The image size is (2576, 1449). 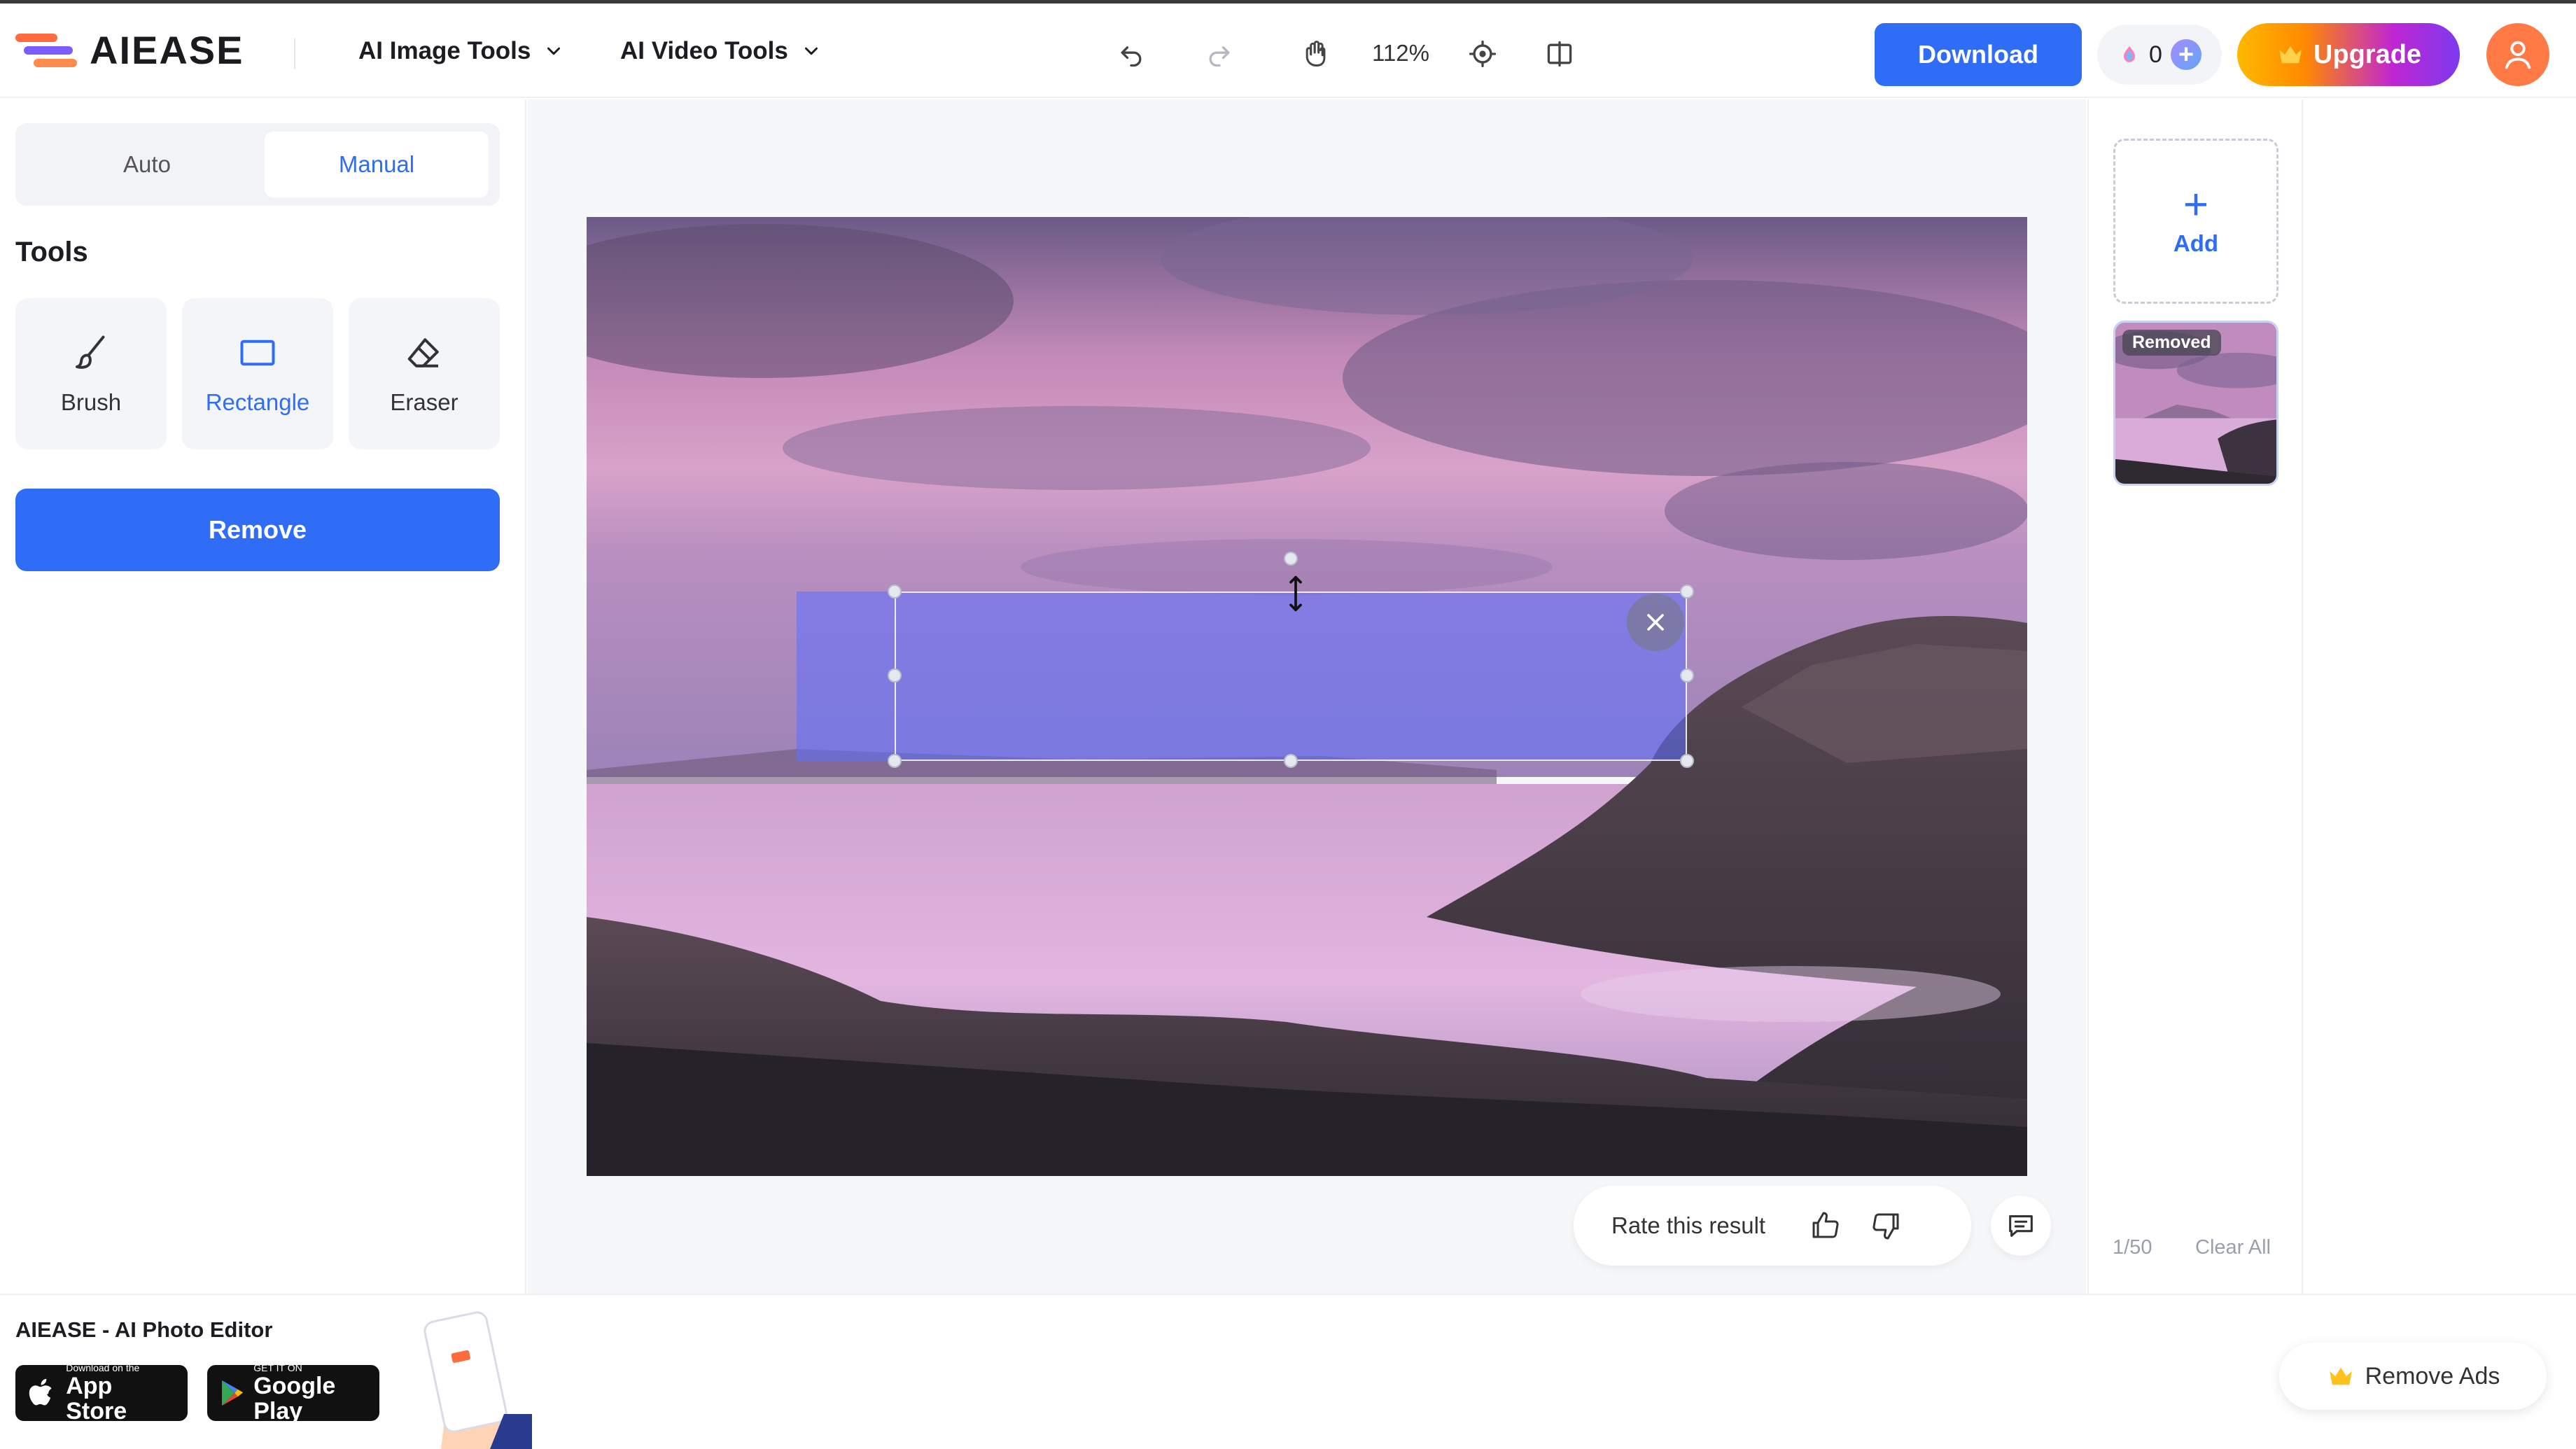 I want to click on undo-button, so click(x=1131, y=54).